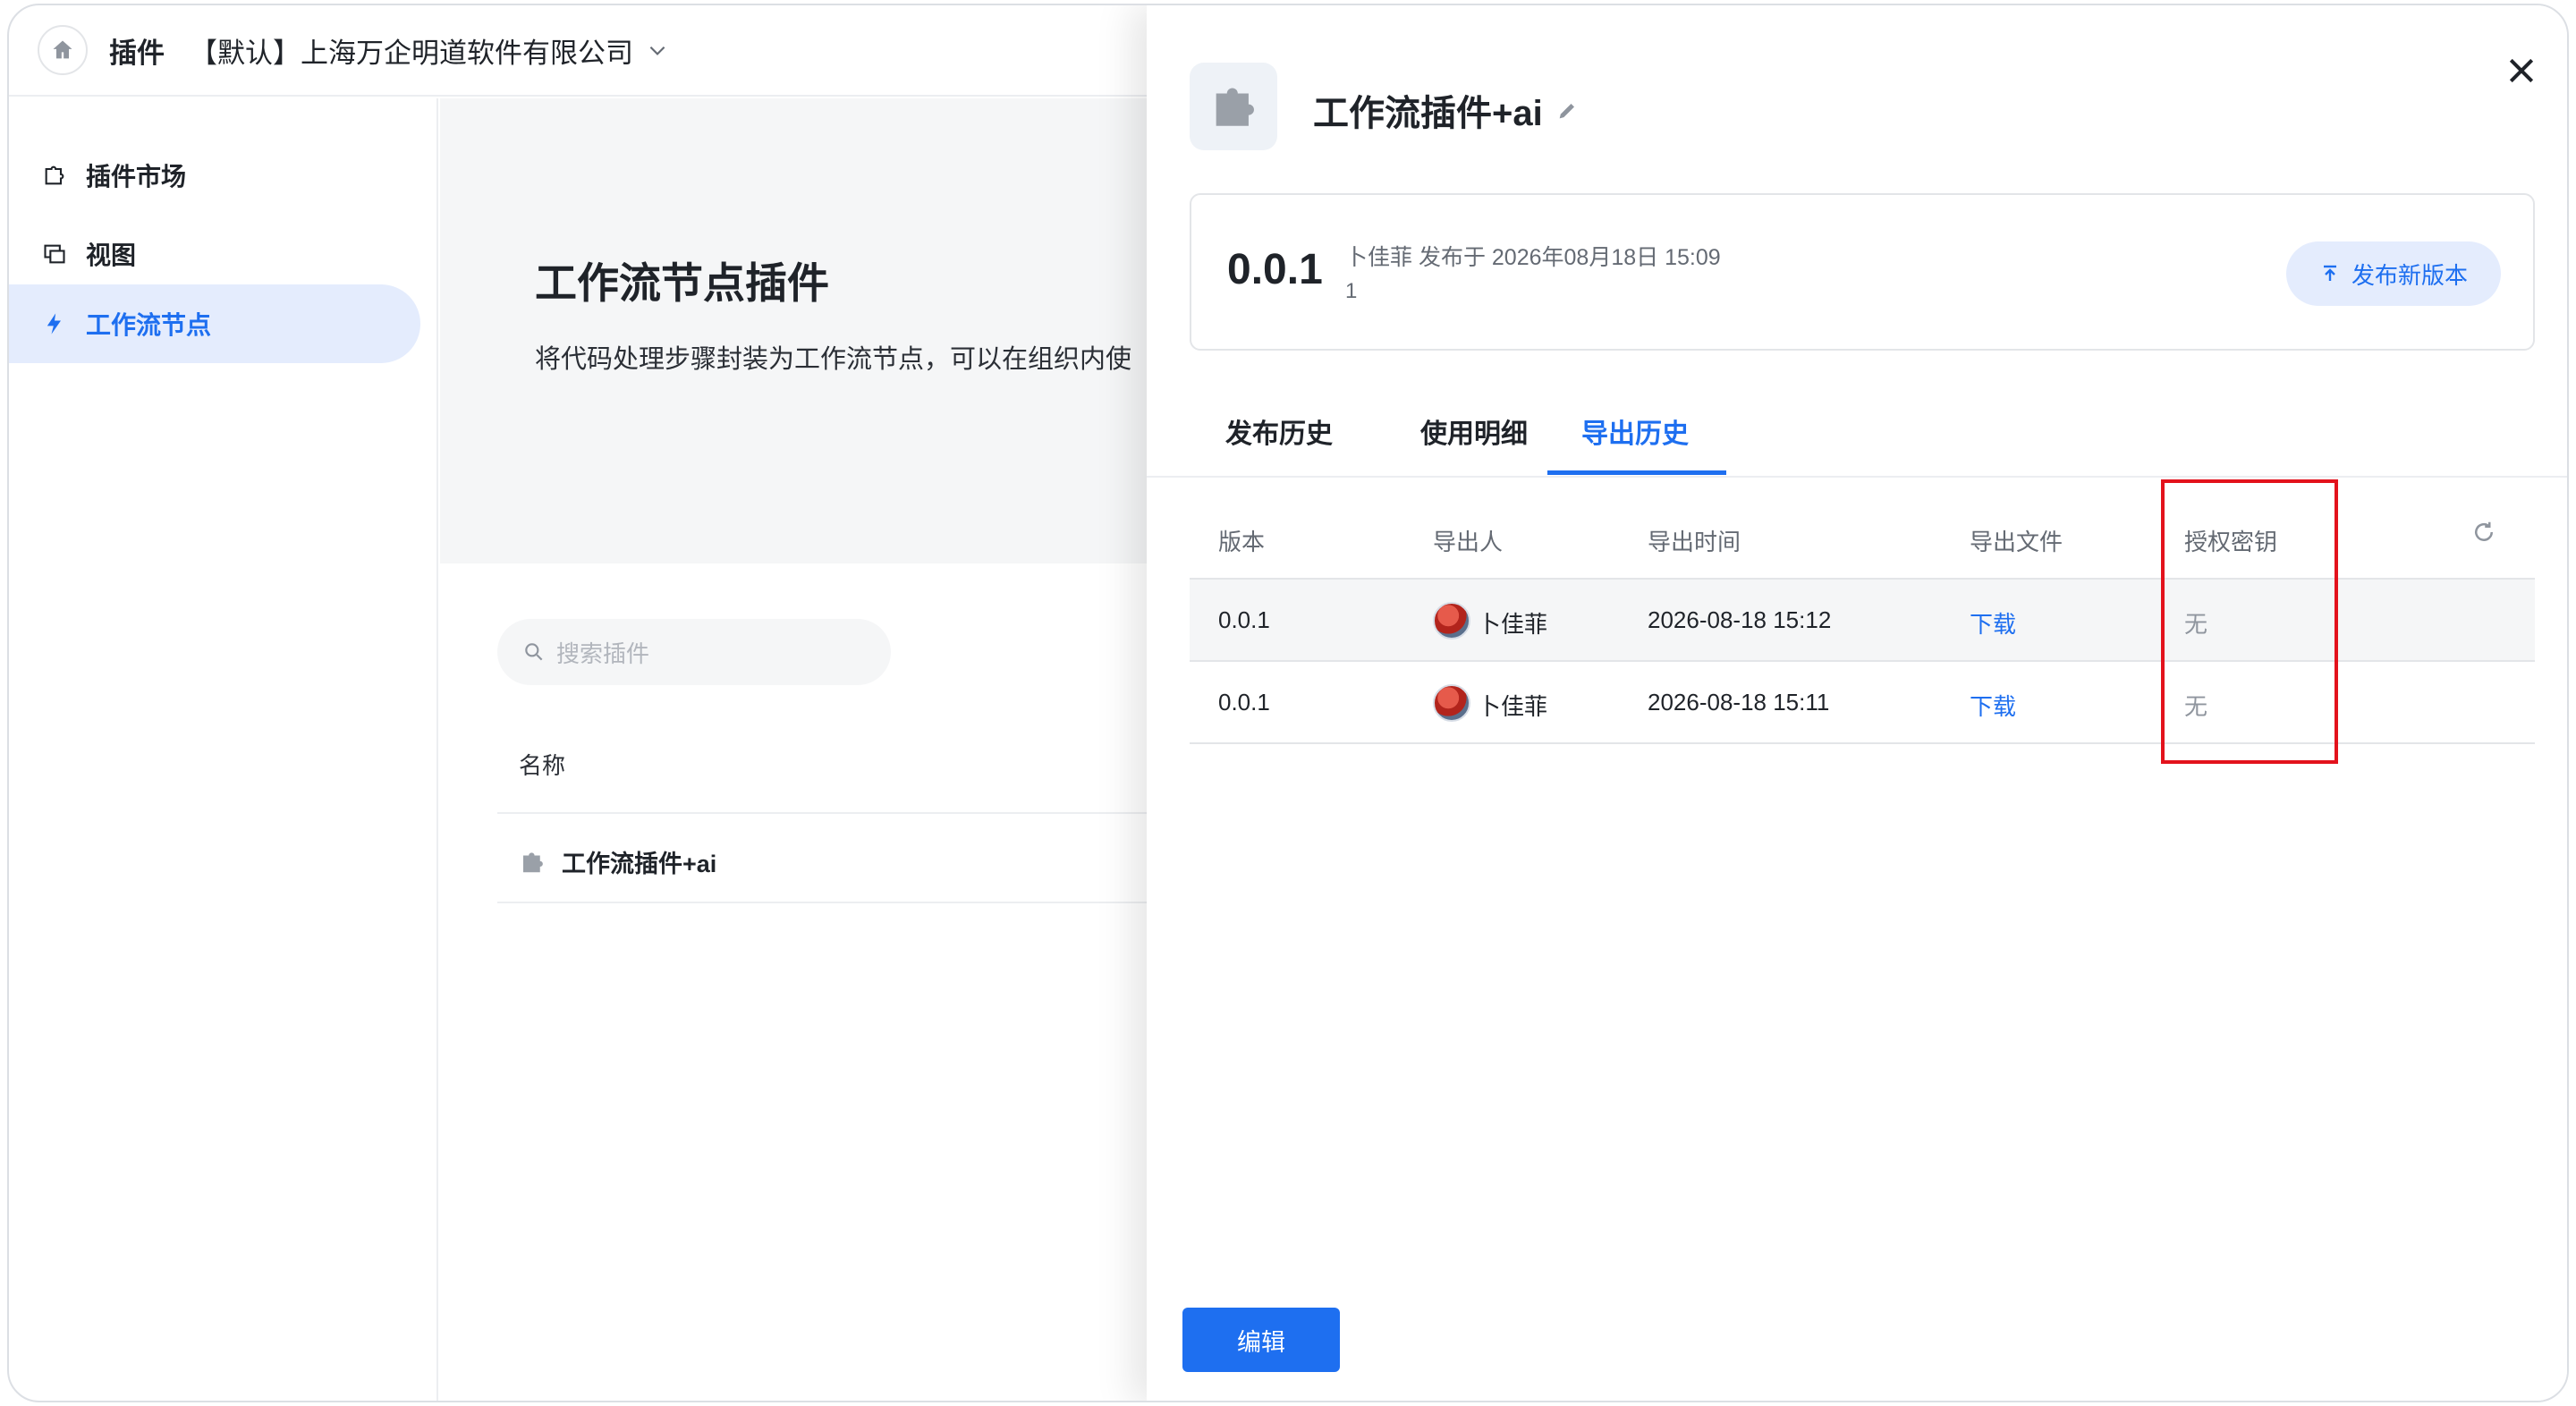 The width and height of the screenshot is (2576, 1406). I want to click on edit-name-icon, so click(1567, 110).